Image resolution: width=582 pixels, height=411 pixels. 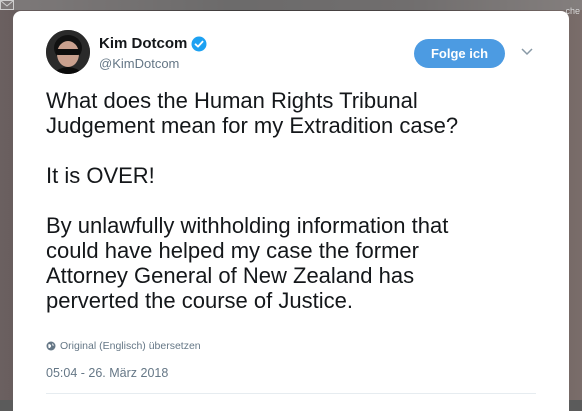 What do you see at coordinates (107, 373) in the screenshot?
I see `tweet-timestamp: 05:04 - 26. März 2018` at bounding box center [107, 373].